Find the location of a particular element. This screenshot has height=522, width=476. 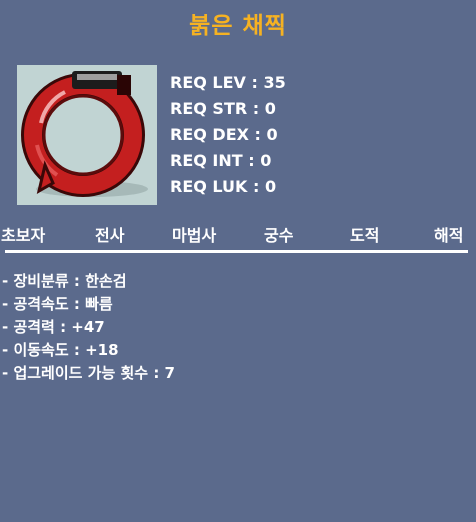

job-pirate: 해적 is located at coordinates (449, 235).